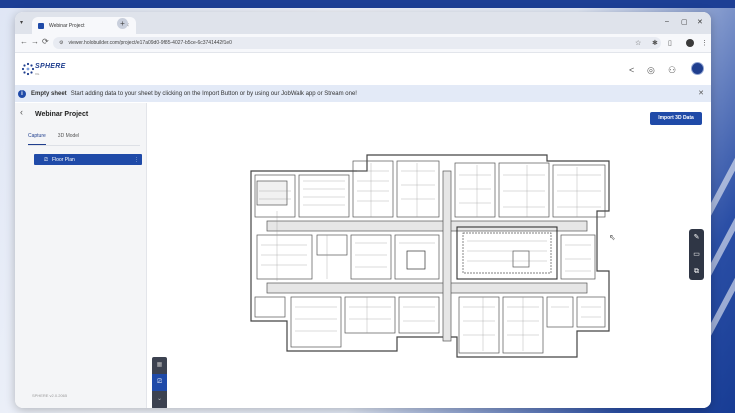 The image size is (735, 413). I want to click on extensions-icon: ✱, so click(655, 43).